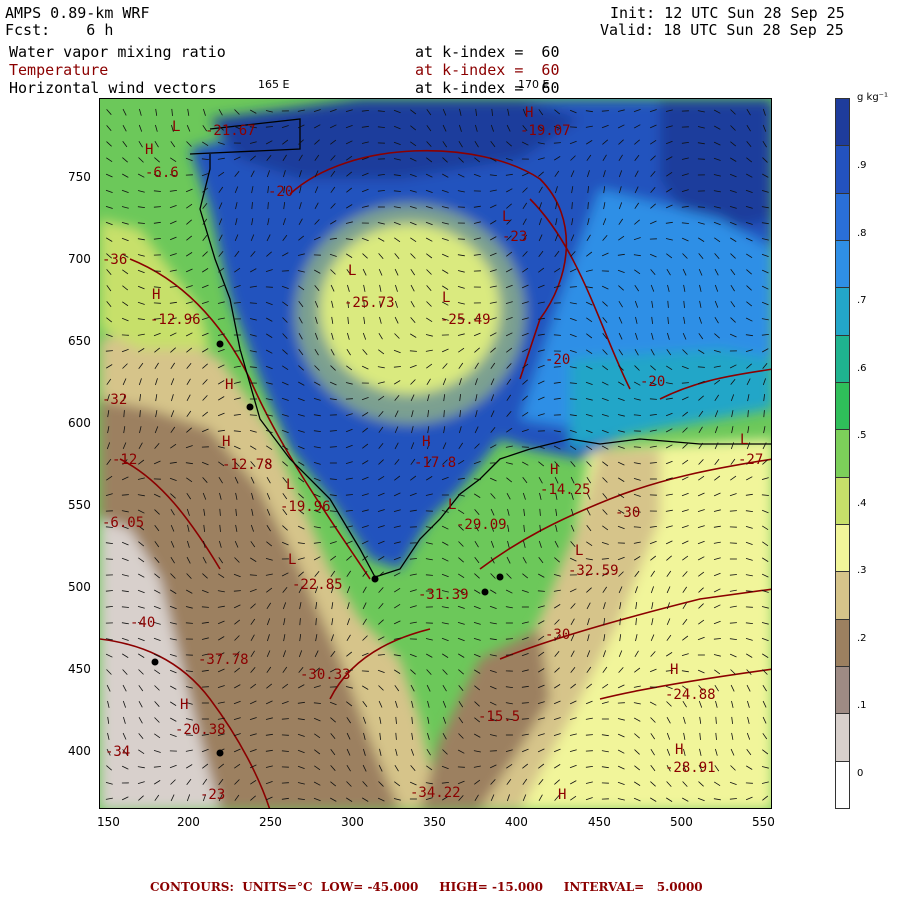  I want to click on contour-value-label: -37.78, so click(223, 660).